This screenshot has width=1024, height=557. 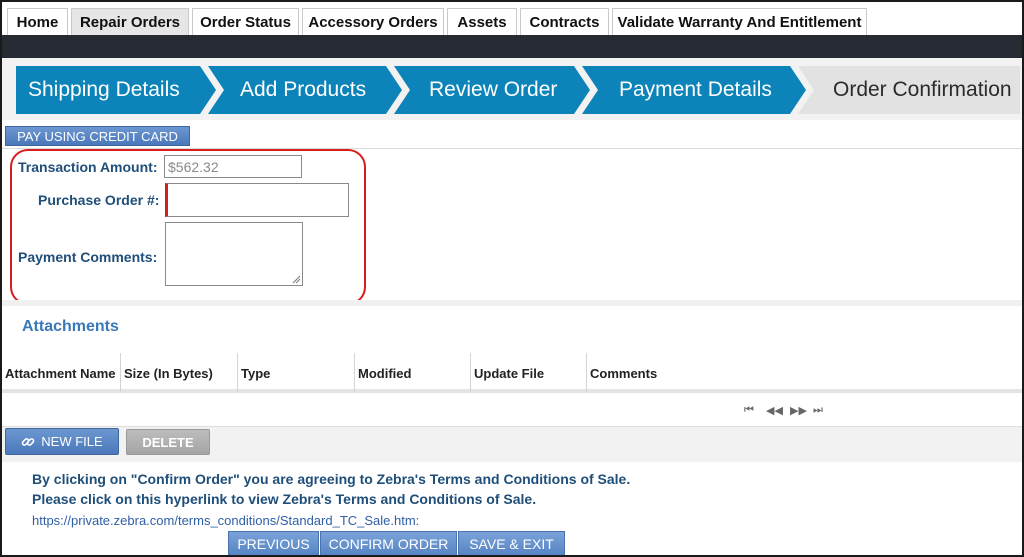 What do you see at coordinates (296, 373) in the screenshot?
I see `col-type: Type` at bounding box center [296, 373].